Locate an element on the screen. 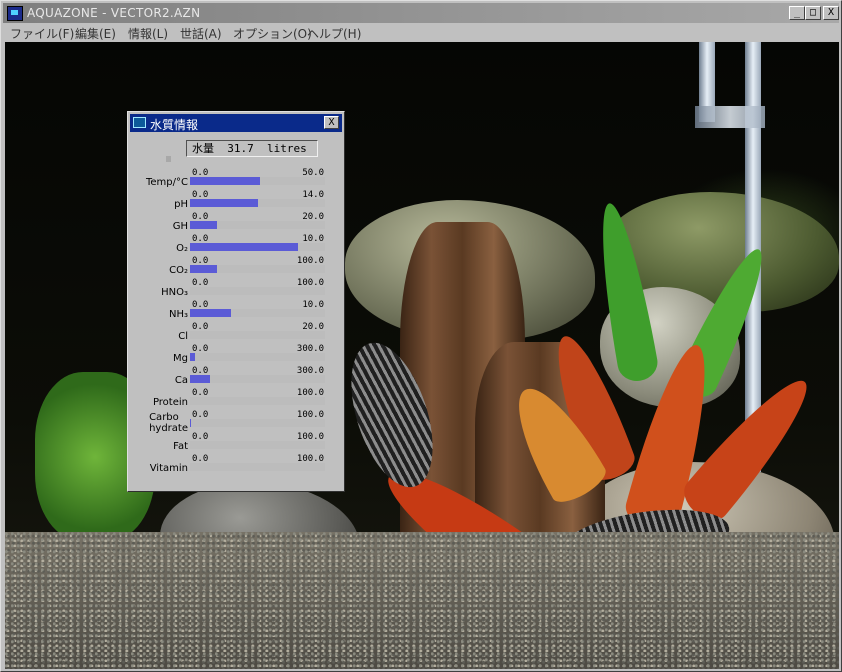 The width and height of the screenshot is (842, 672). param-label: Ca is located at coordinates (181, 380).